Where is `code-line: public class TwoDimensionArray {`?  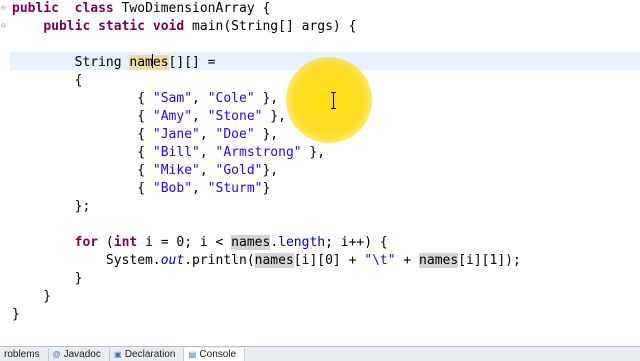 code-line: public class TwoDimensionArray { is located at coordinates (326, 9).